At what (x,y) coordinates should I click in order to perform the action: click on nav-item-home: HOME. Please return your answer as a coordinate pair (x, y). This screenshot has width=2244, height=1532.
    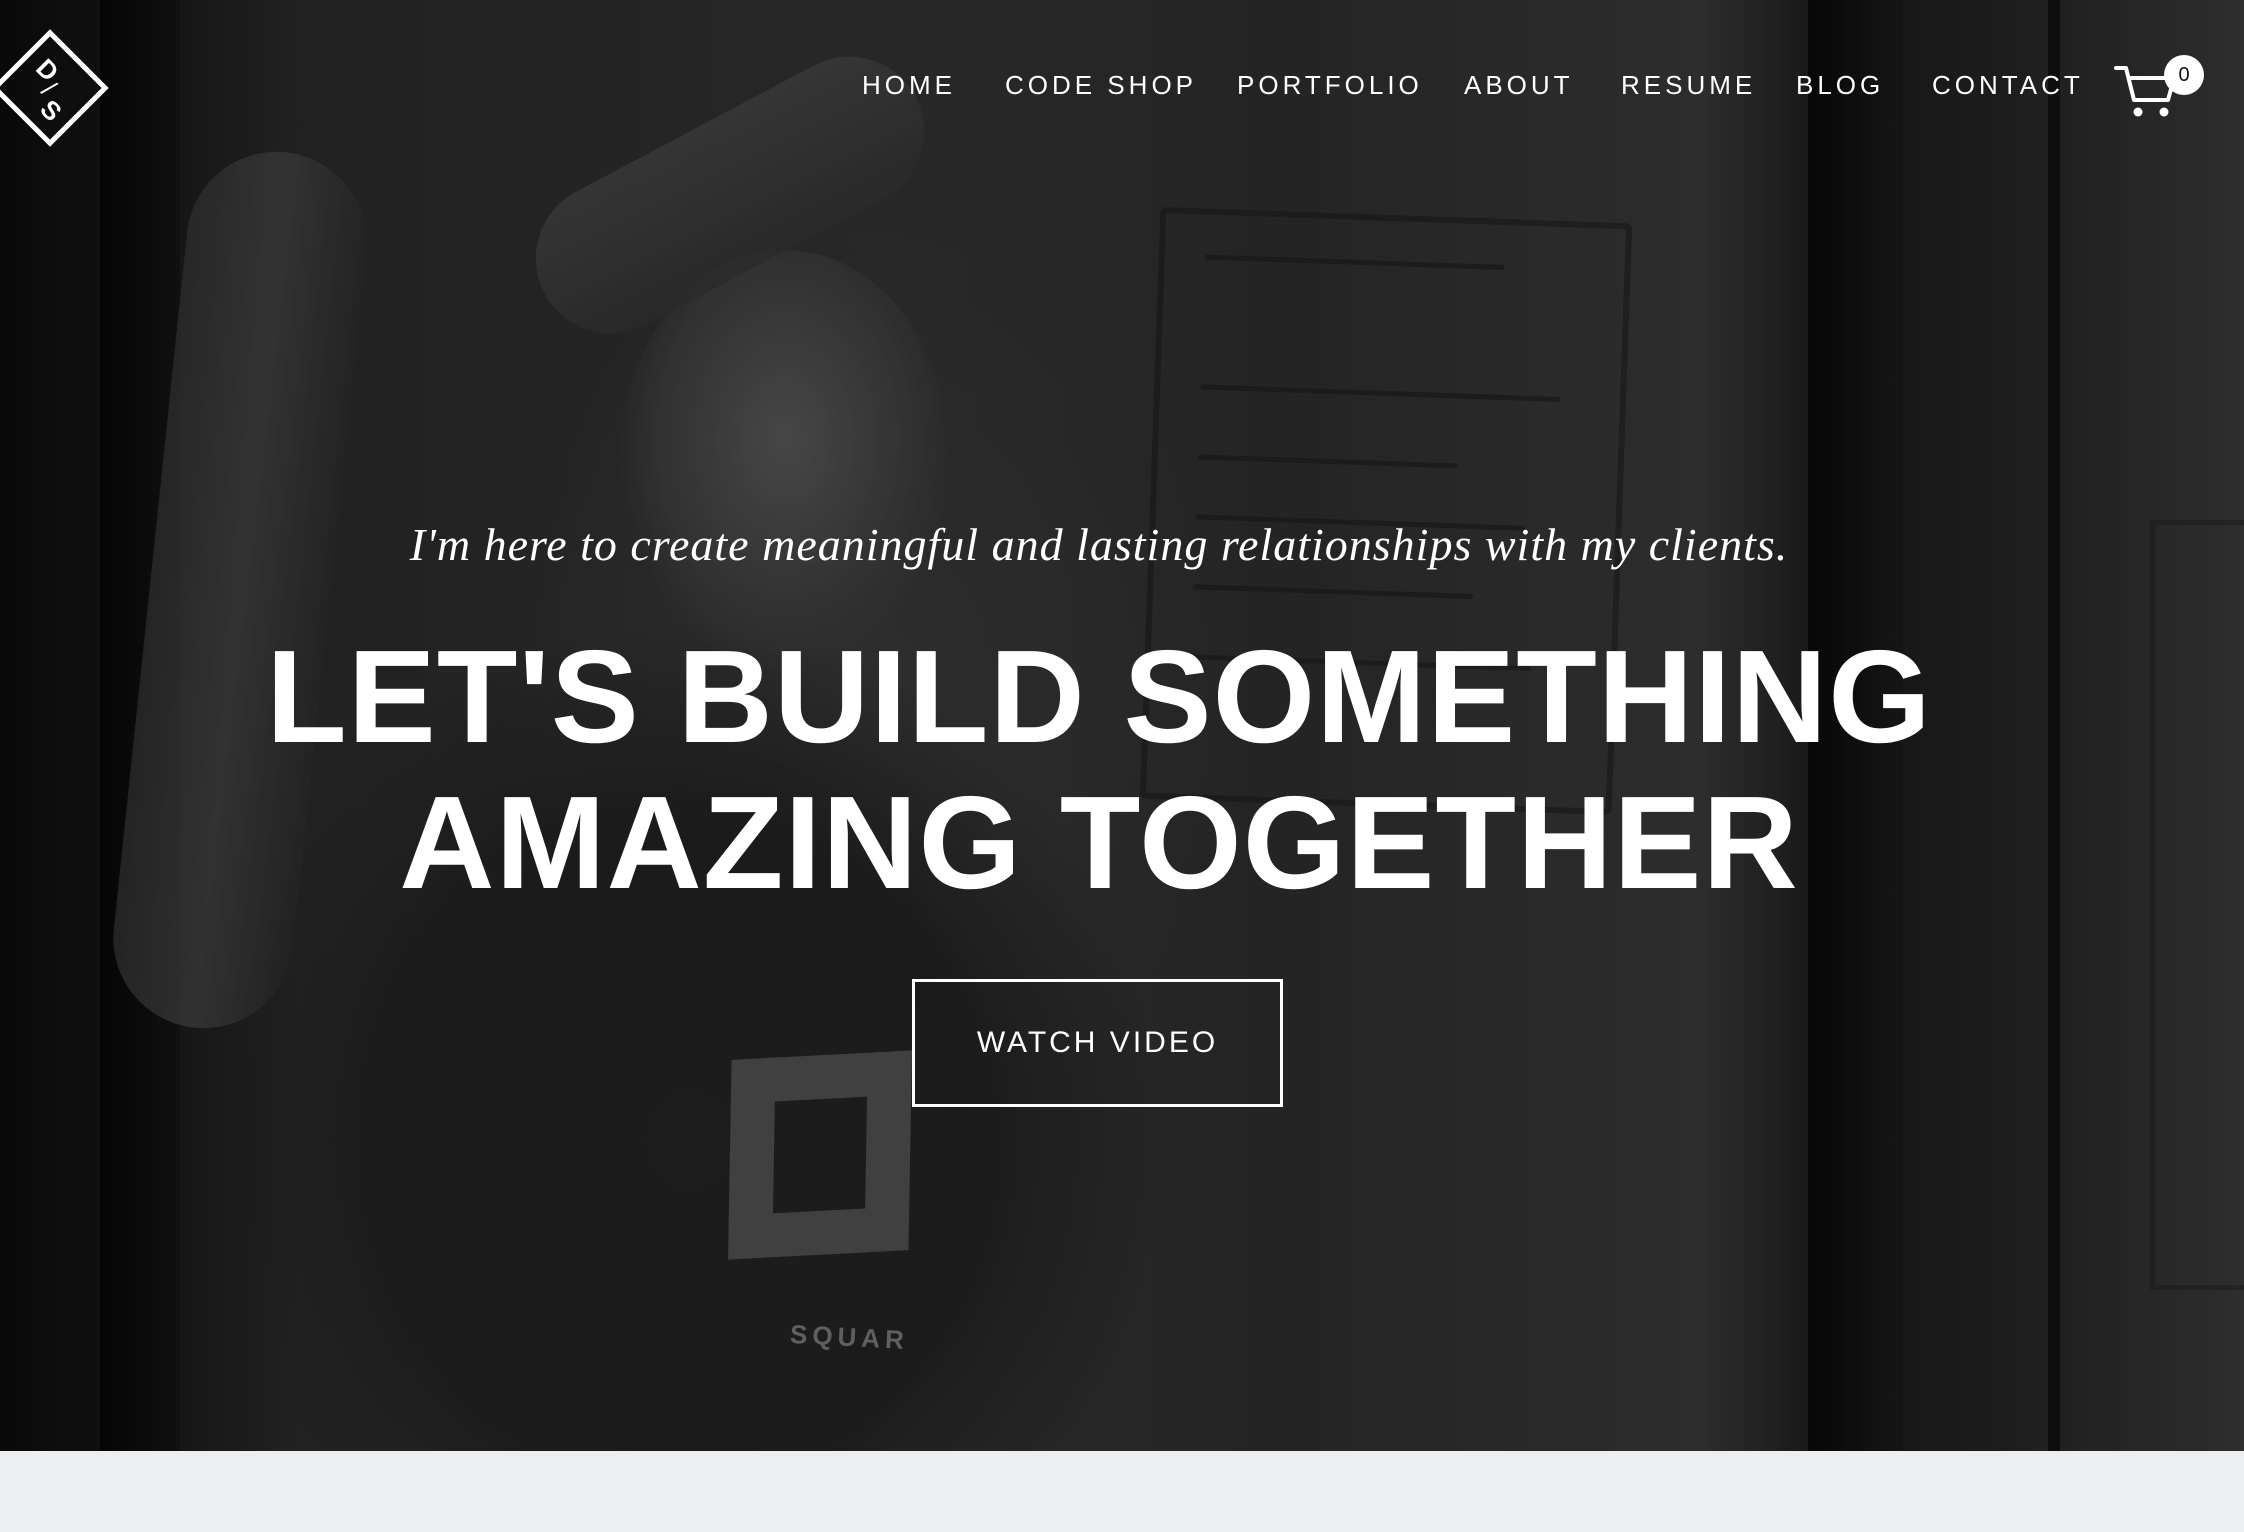
    Looking at the image, I should click on (909, 85).